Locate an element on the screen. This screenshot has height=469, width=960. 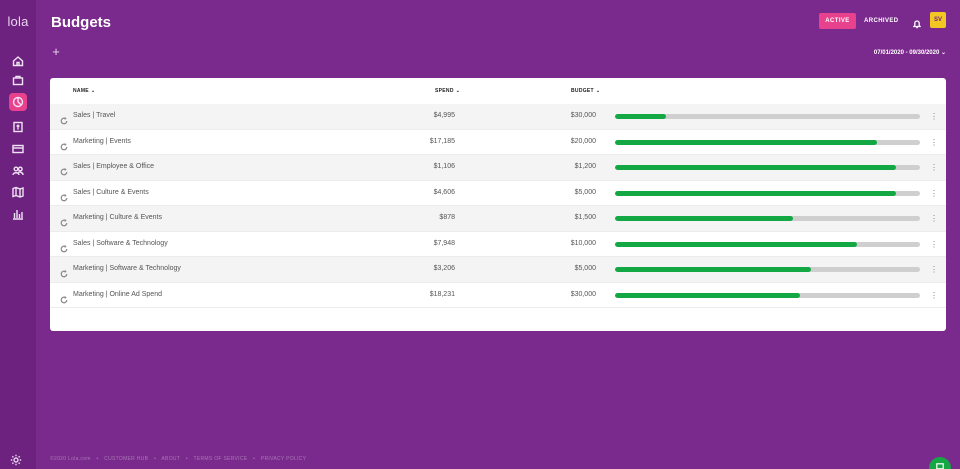
budget-spend: $3,206 is located at coordinates (444, 268).